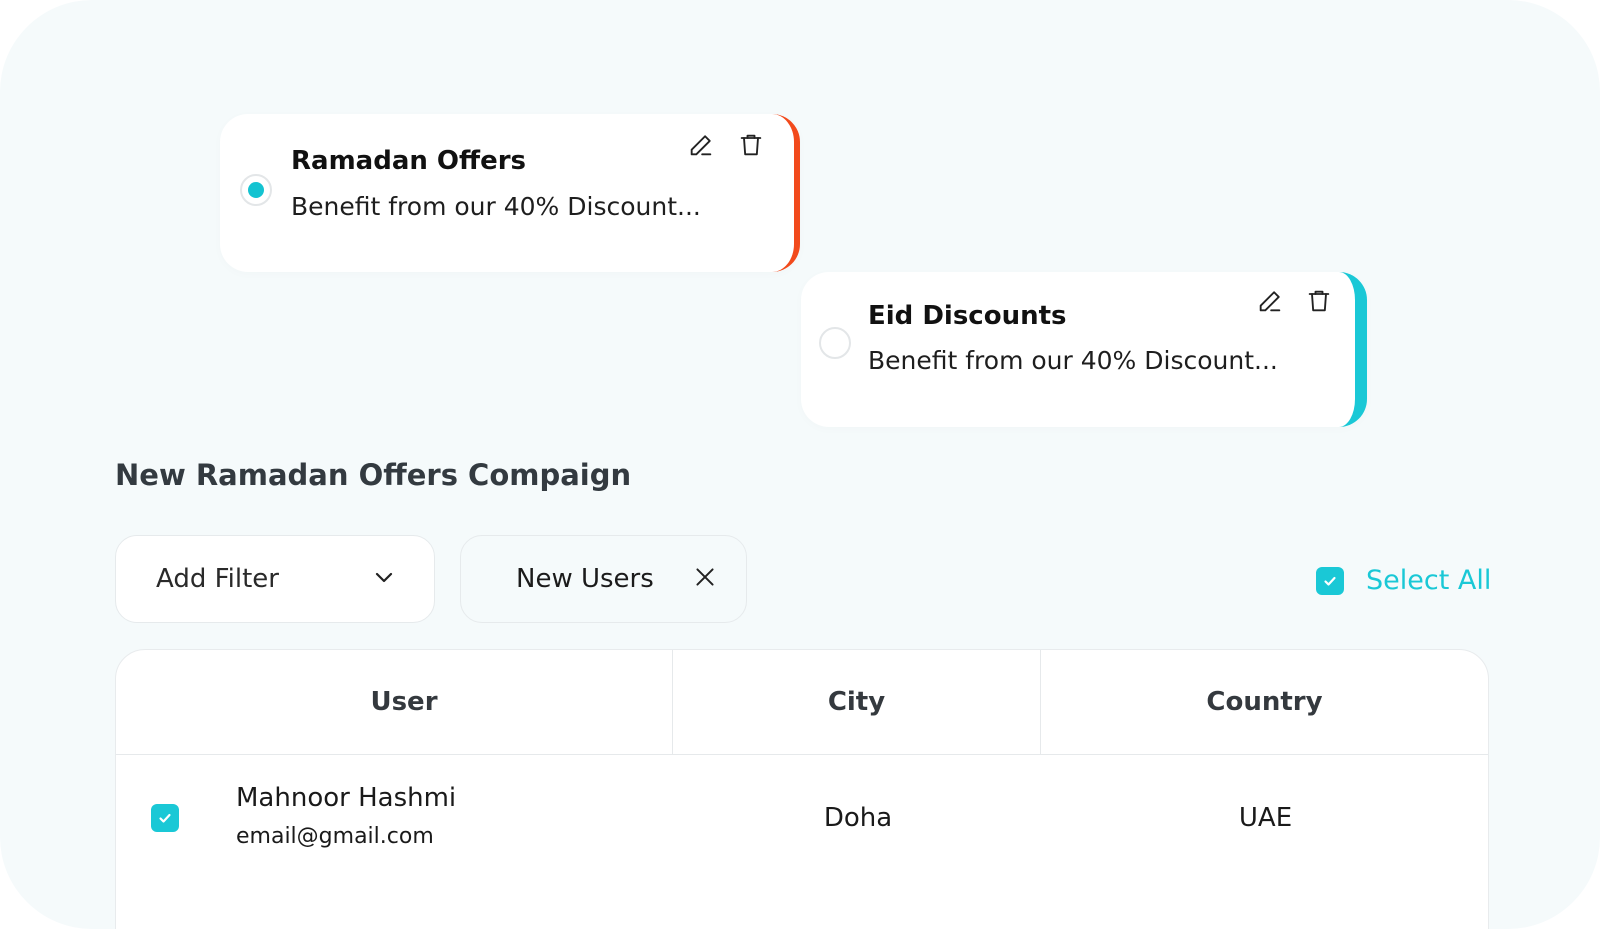 The image size is (1600, 929). Describe the element at coordinates (346, 798) in the screenshot. I see `user-name: Mahnoor Hashmi` at that location.